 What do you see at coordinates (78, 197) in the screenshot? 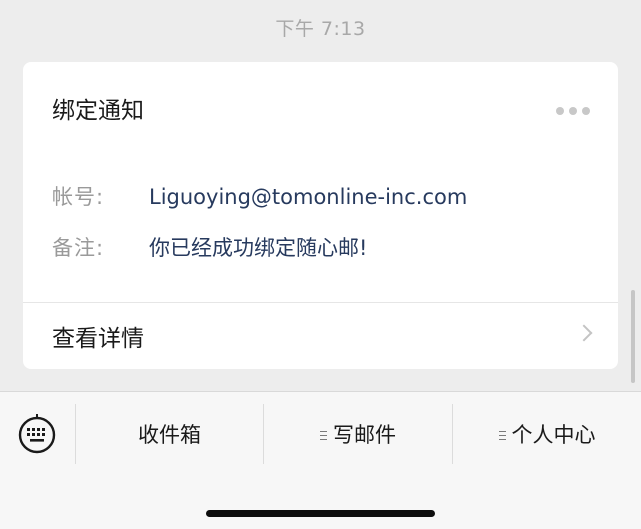
I see `account-label: 帐号:` at bounding box center [78, 197].